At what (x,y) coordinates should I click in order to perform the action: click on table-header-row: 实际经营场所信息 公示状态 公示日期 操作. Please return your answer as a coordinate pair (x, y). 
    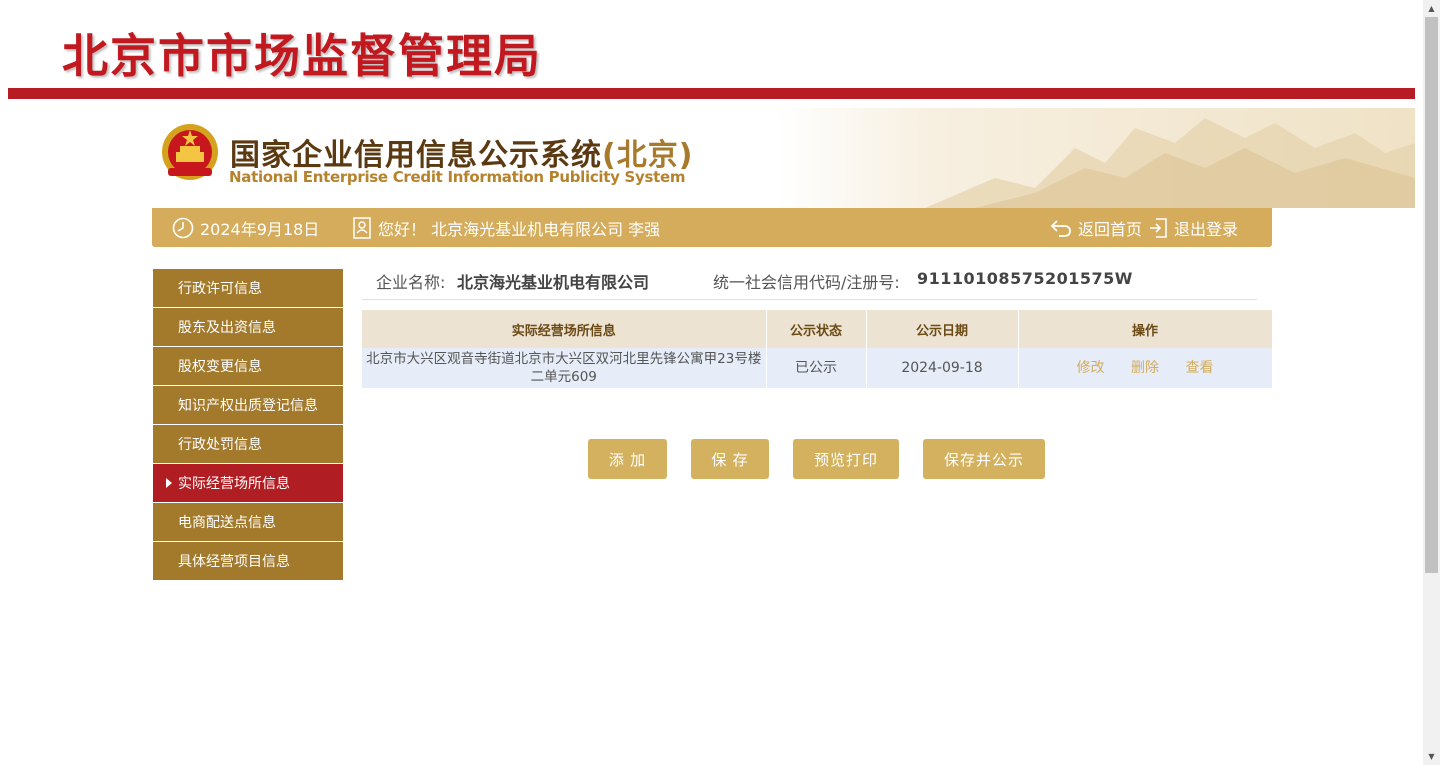
    Looking at the image, I should click on (817, 329).